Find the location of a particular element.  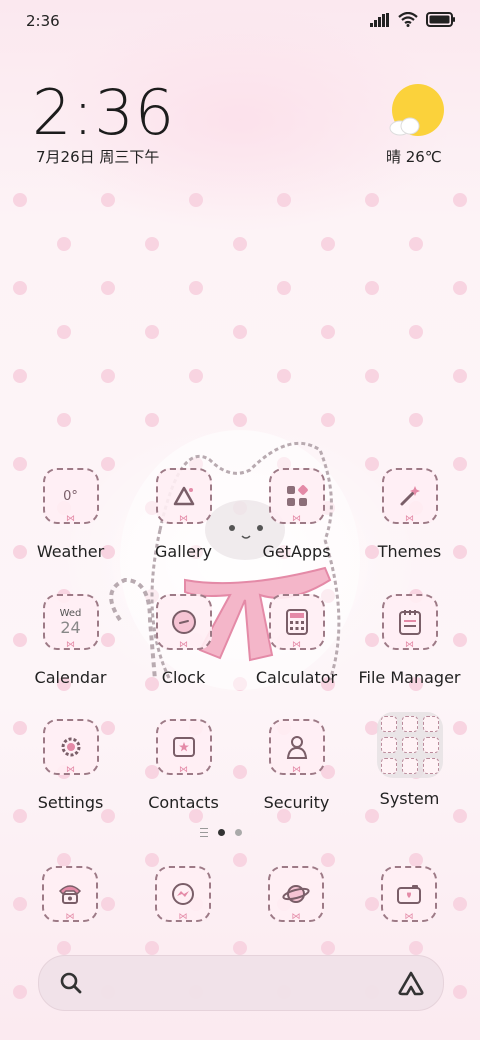

folder-label: System is located at coordinates (409, 798).